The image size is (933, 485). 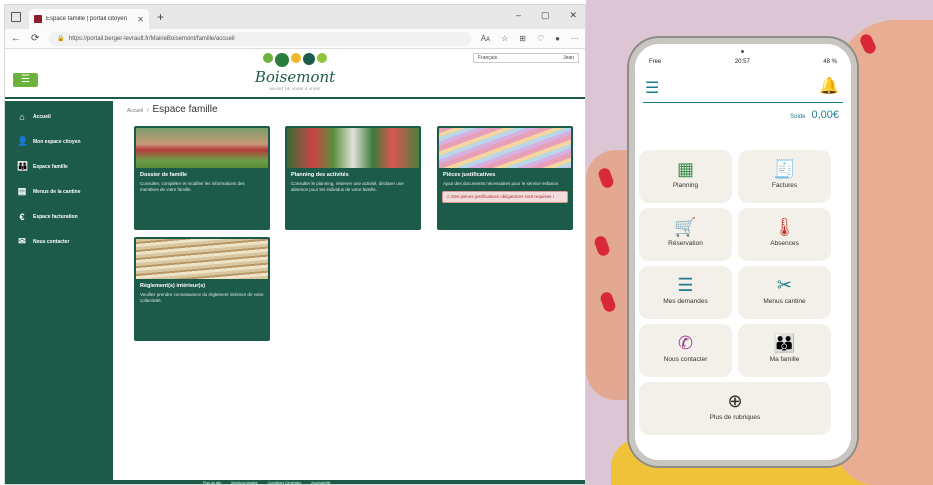 I want to click on logo: Boisemont UN ART DE VIVRE À VIVRE, so click(x=295, y=74).